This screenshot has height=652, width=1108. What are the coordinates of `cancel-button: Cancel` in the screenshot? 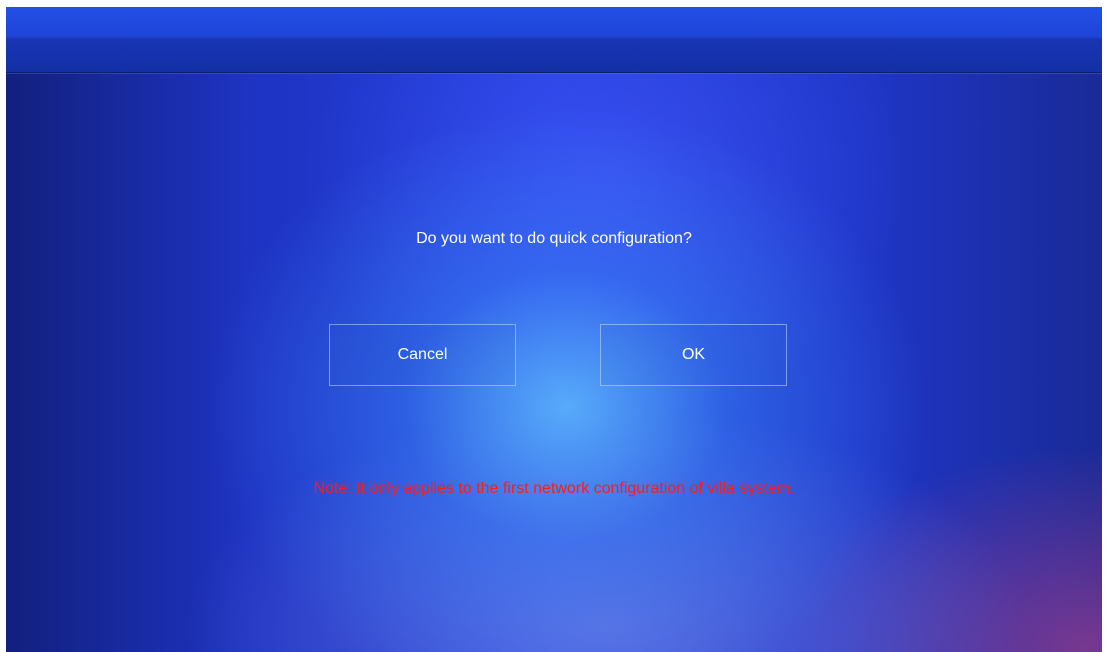 It's located at (422, 355).